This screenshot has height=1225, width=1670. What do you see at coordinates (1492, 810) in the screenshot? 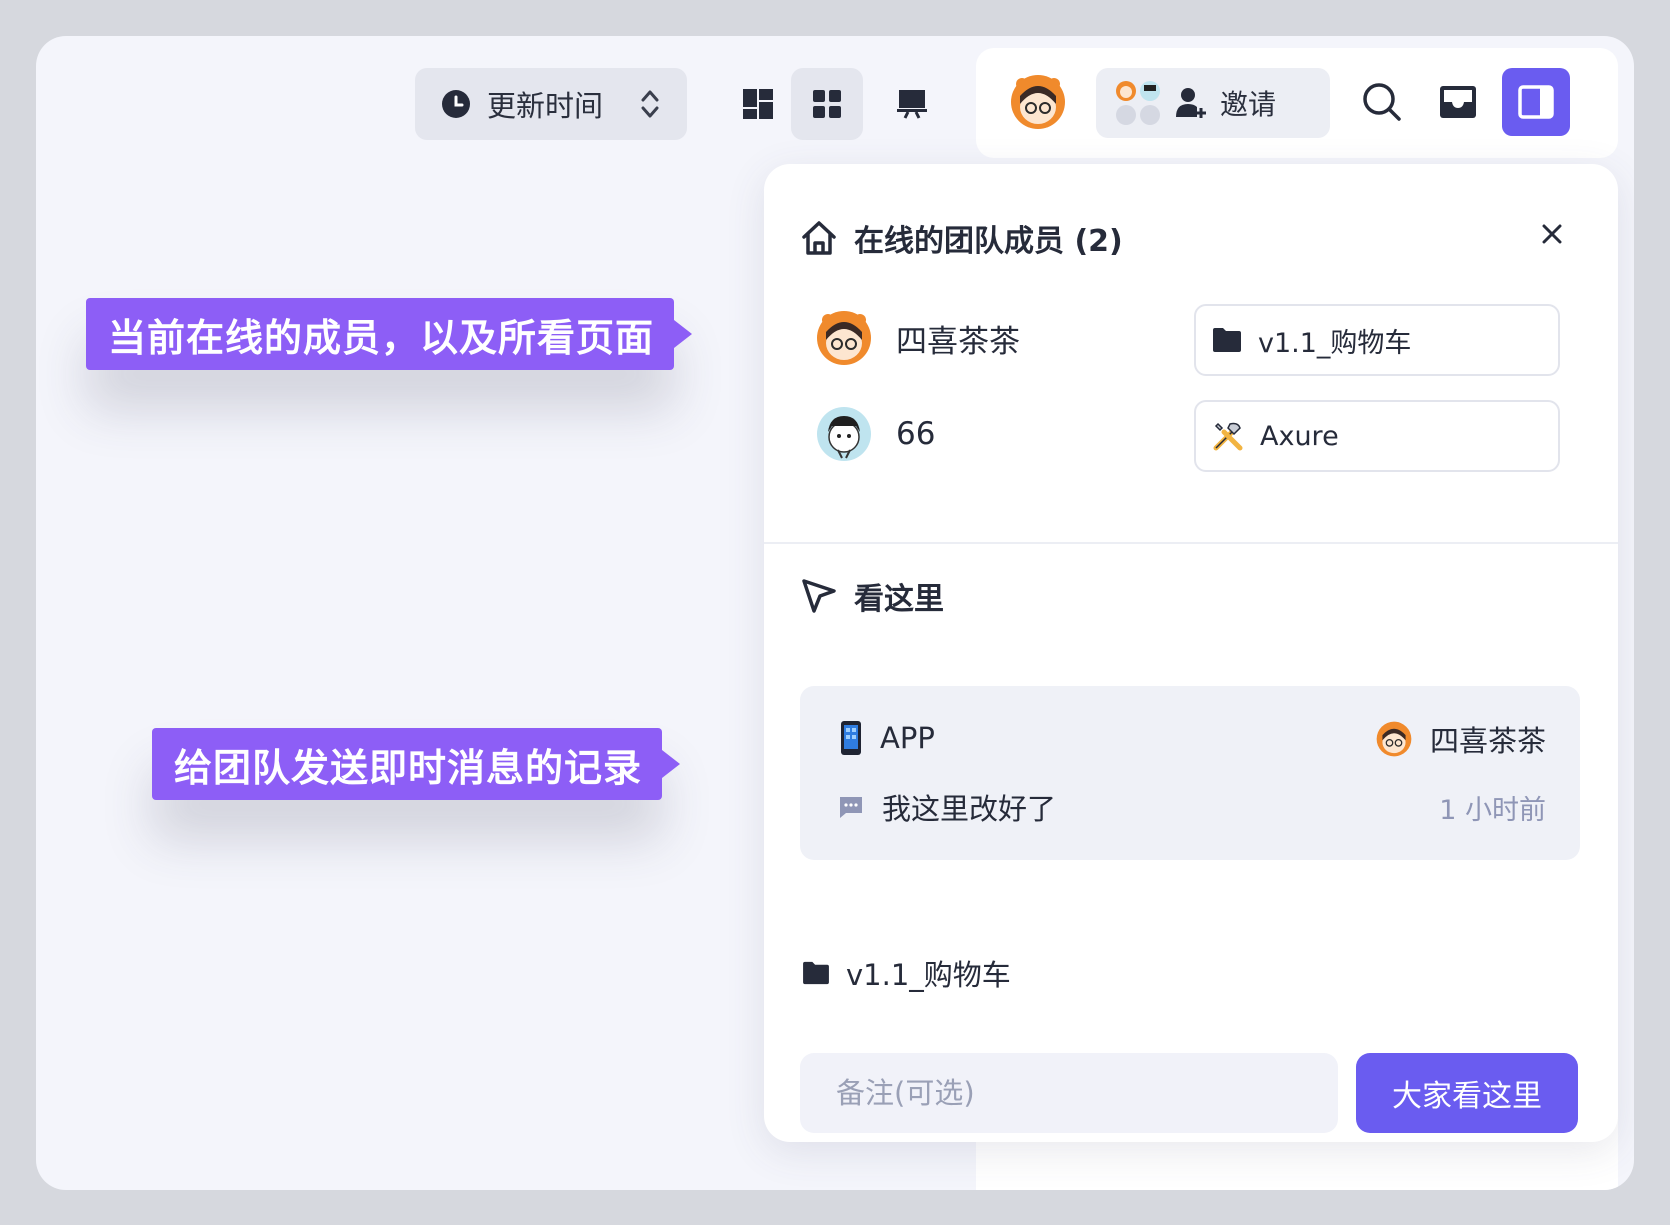
I see `message-time: 1 小时前` at bounding box center [1492, 810].